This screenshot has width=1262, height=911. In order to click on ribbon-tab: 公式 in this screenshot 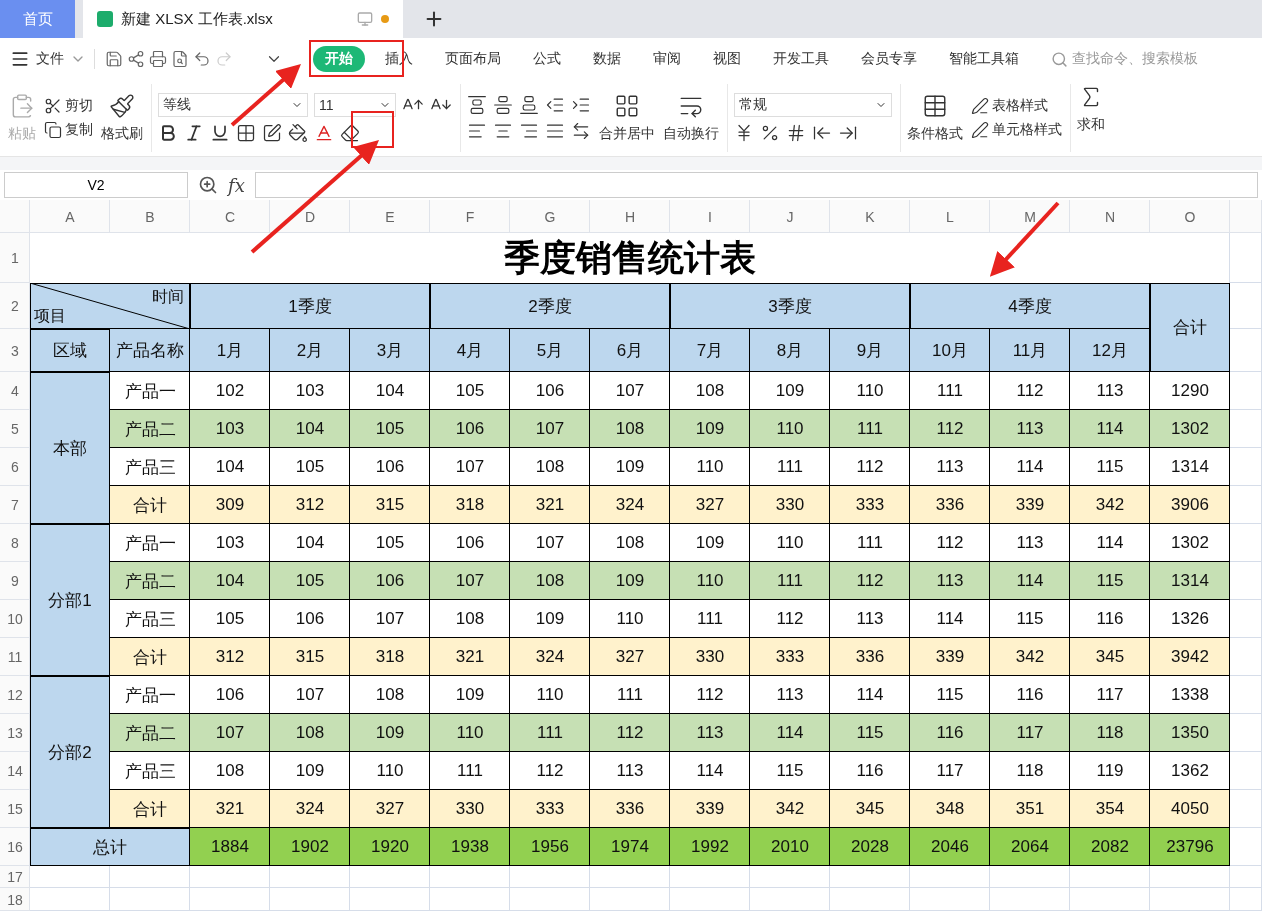, I will do `click(547, 59)`.